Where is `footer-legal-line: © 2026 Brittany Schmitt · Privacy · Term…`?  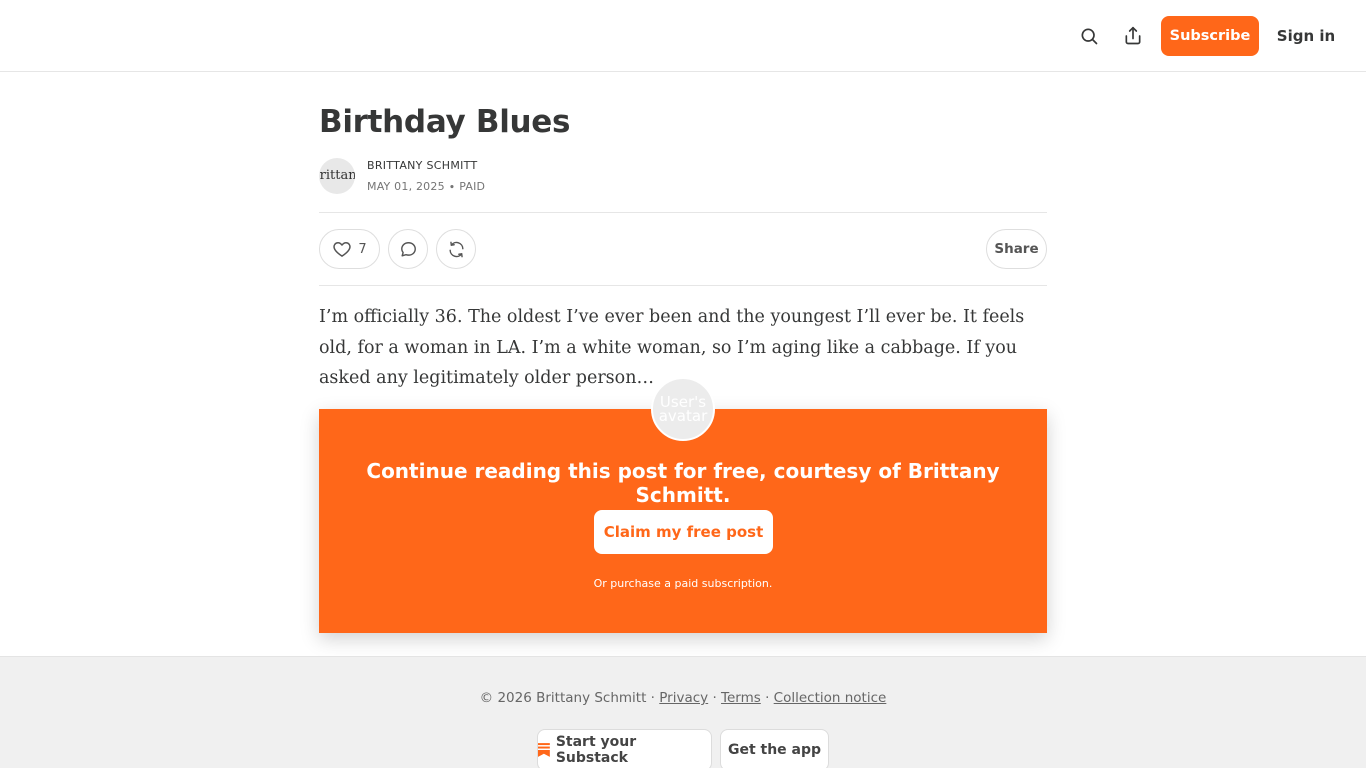
footer-legal-line: © 2026 Brittany Schmitt · Privacy · Term… is located at coordinates (683, 698).